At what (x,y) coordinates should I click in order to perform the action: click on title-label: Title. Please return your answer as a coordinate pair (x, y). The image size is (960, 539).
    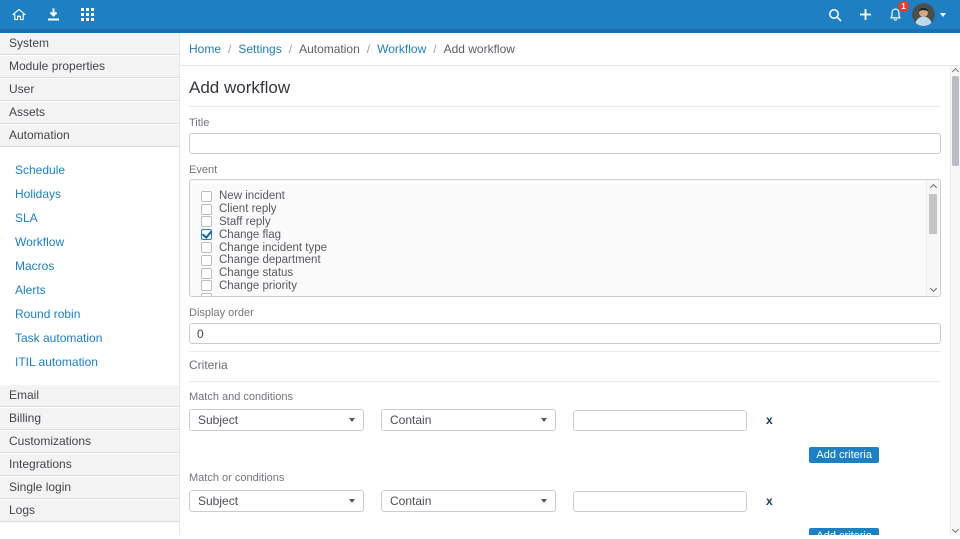
    Looking at the image, I should click on (199, 123).